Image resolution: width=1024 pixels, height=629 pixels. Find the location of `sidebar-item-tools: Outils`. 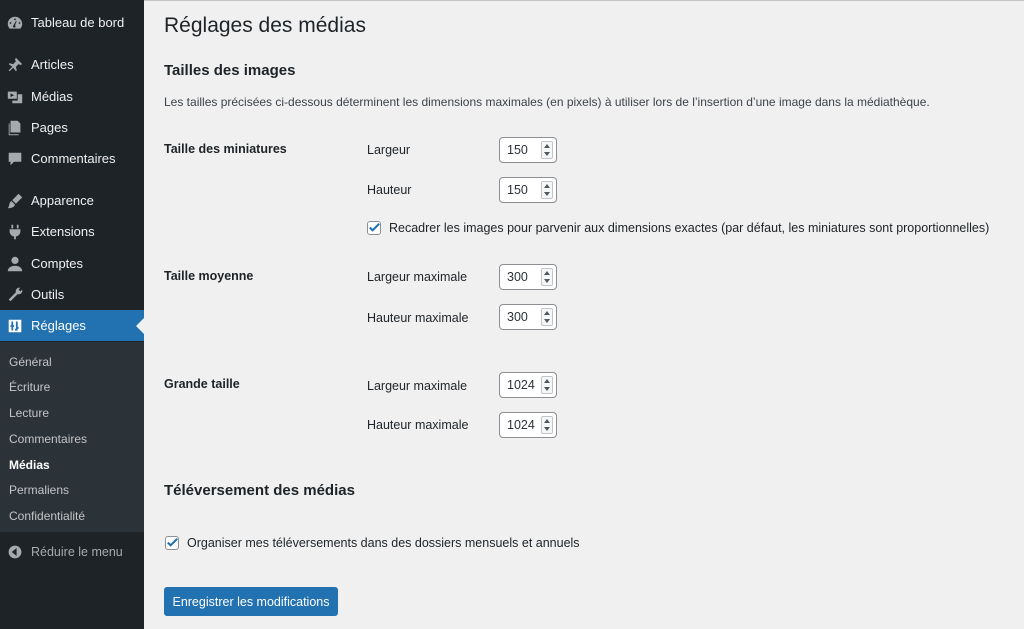

sidebar-item-tools: Outils is located at coordinates (72, 294).